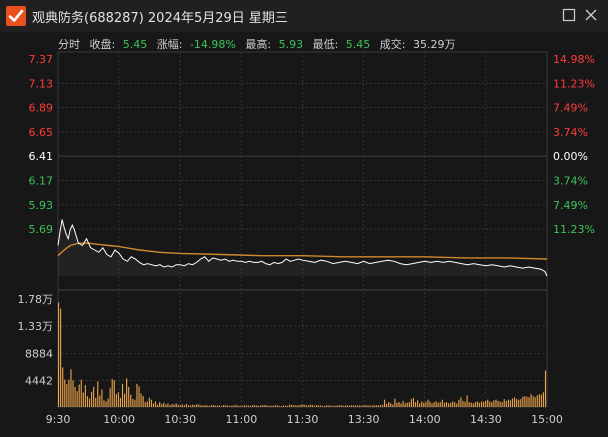 The height and width of the screenshot is (437, 608). What do you see at coordinates (570, 108) in the screenshot?
I see `percent-tick-label: 7.49%` at bounding box center [570, 108].